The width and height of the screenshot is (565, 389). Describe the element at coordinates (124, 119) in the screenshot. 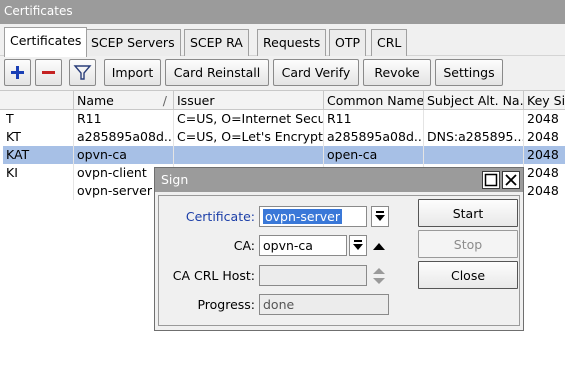

I see `row-name: R11` at that location.